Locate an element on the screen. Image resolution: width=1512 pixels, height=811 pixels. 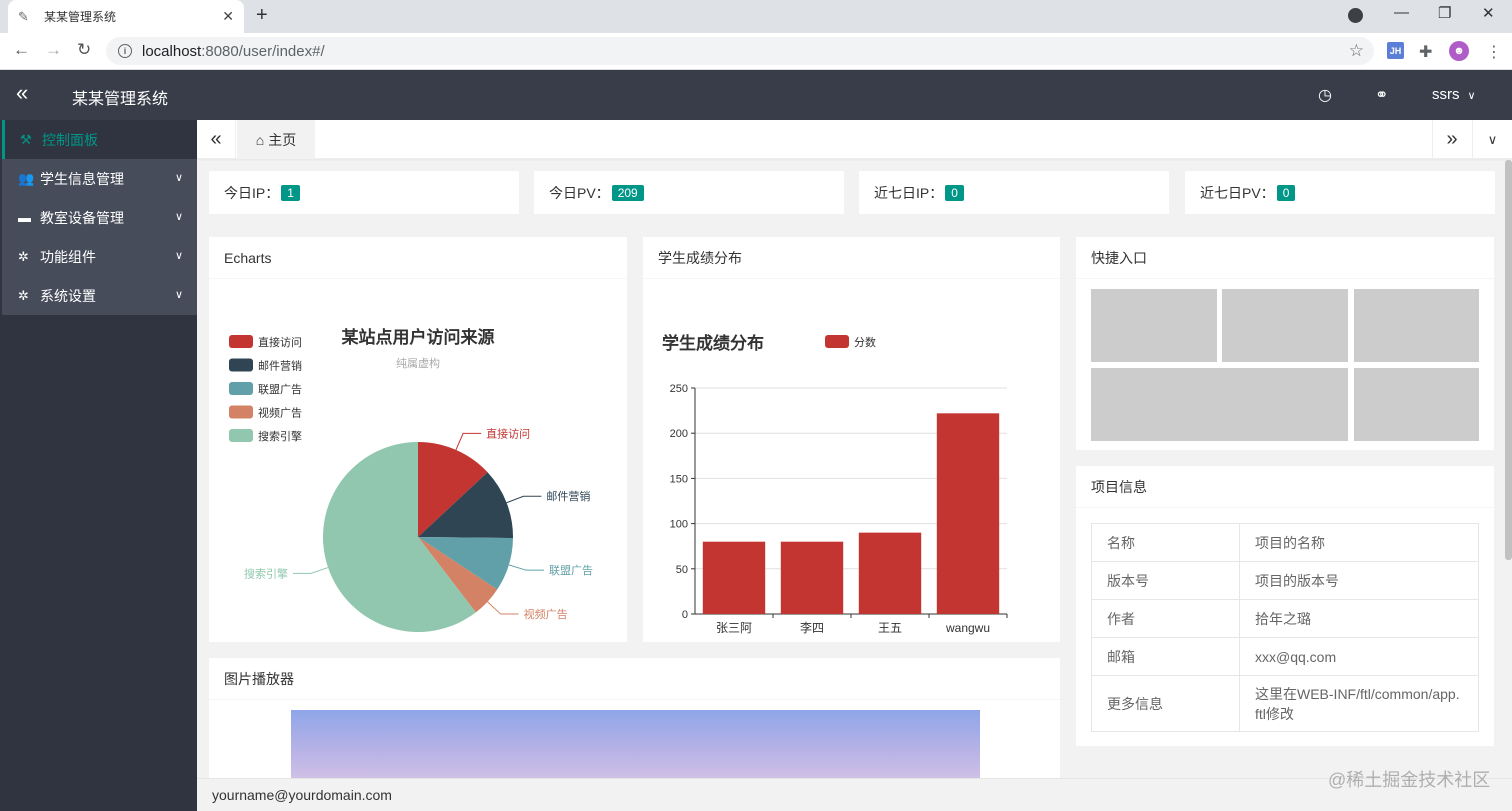
gear-icon: ✲ is located at coordinates (23, 295).